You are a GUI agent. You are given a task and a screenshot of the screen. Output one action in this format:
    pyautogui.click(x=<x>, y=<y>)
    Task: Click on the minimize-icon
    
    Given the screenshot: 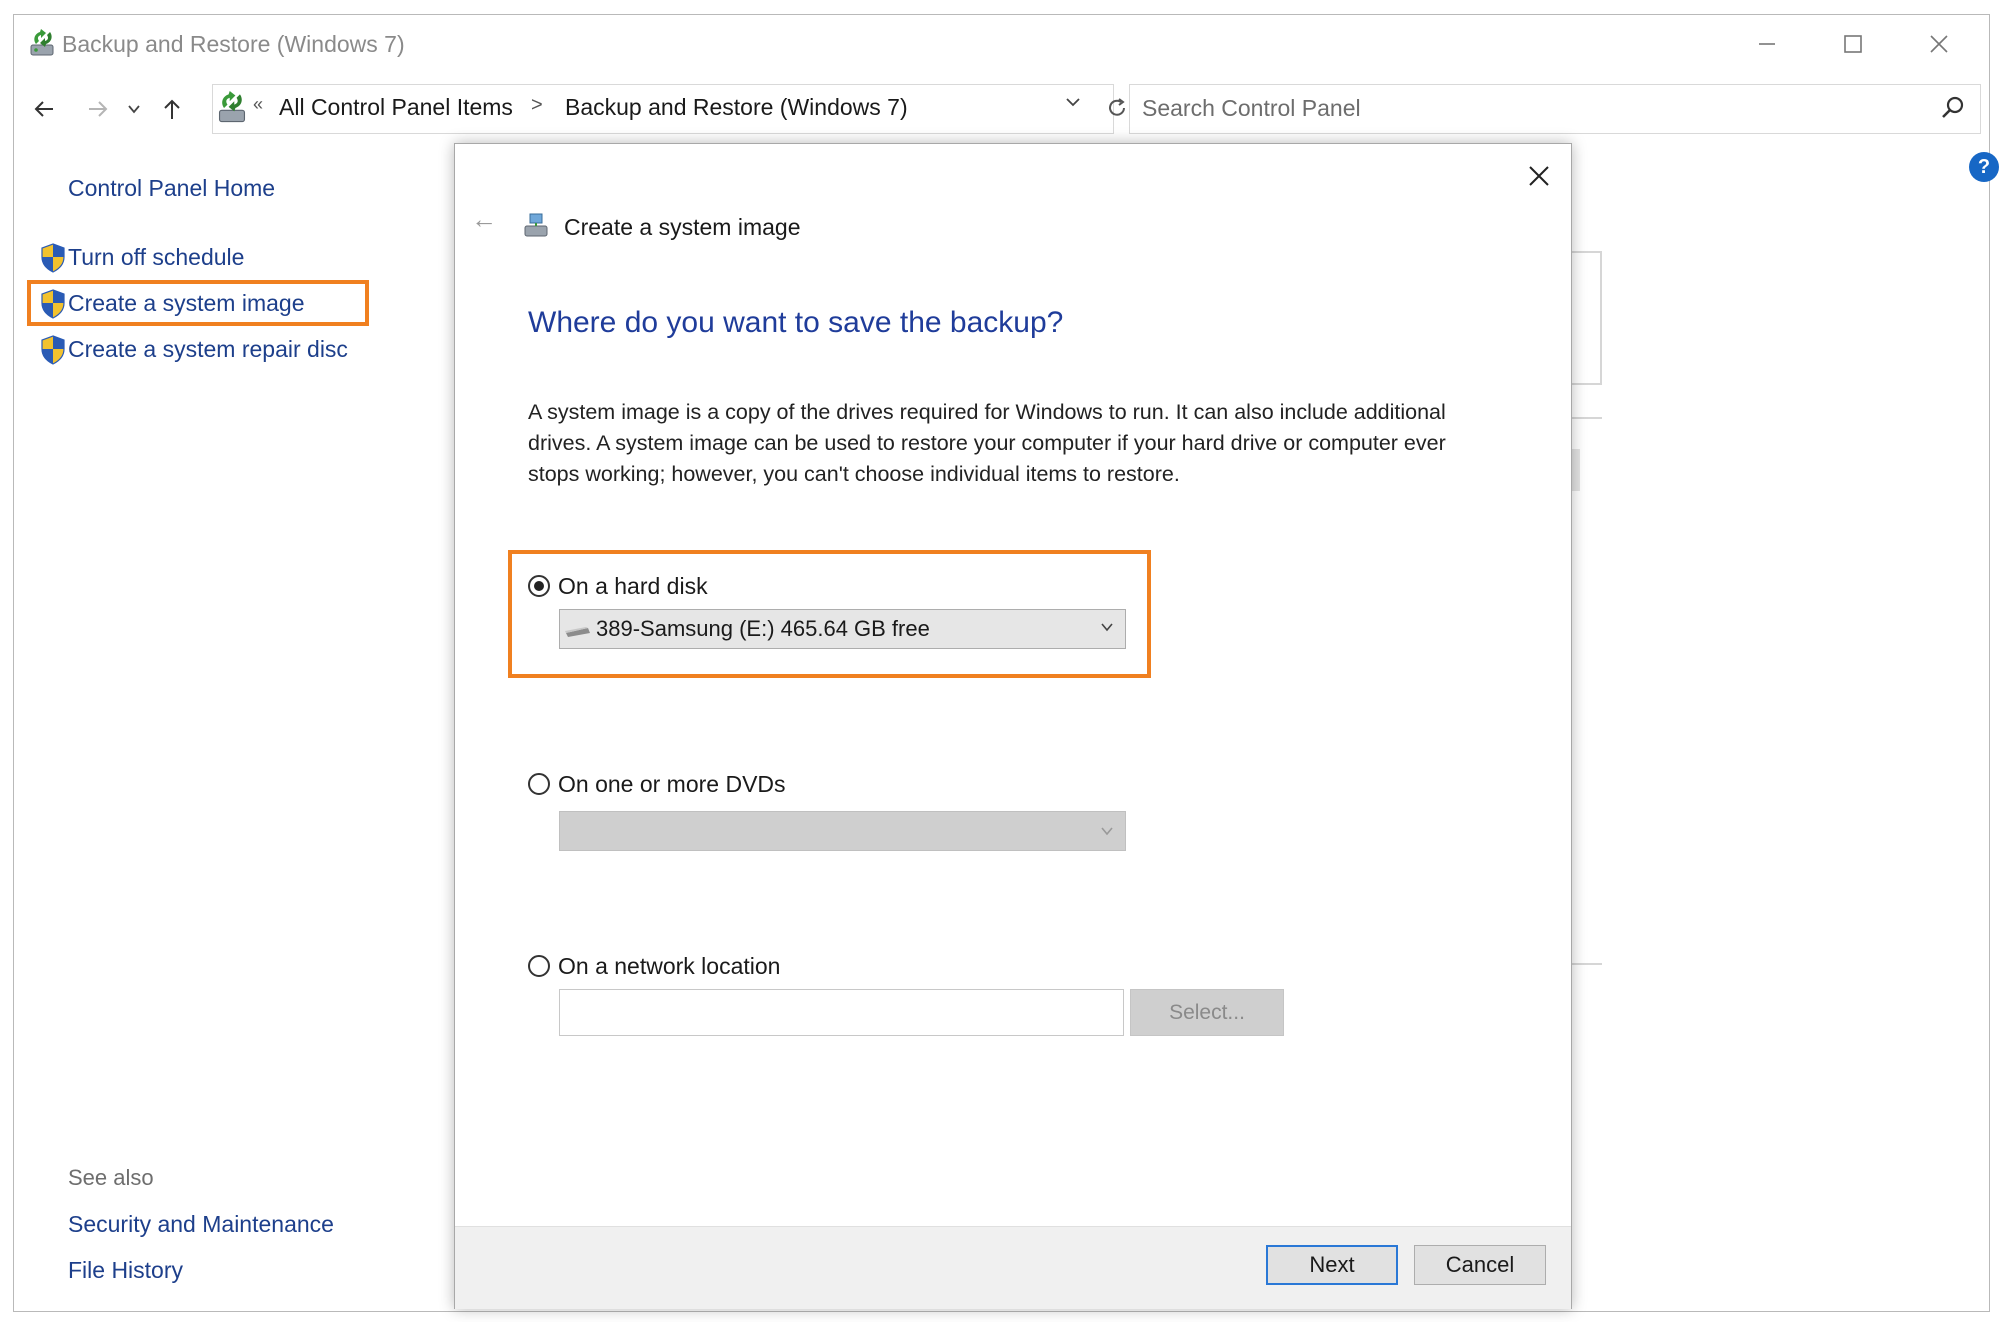 What is the action you would take?
    pyautogui.click(x=1767, y=44)
    